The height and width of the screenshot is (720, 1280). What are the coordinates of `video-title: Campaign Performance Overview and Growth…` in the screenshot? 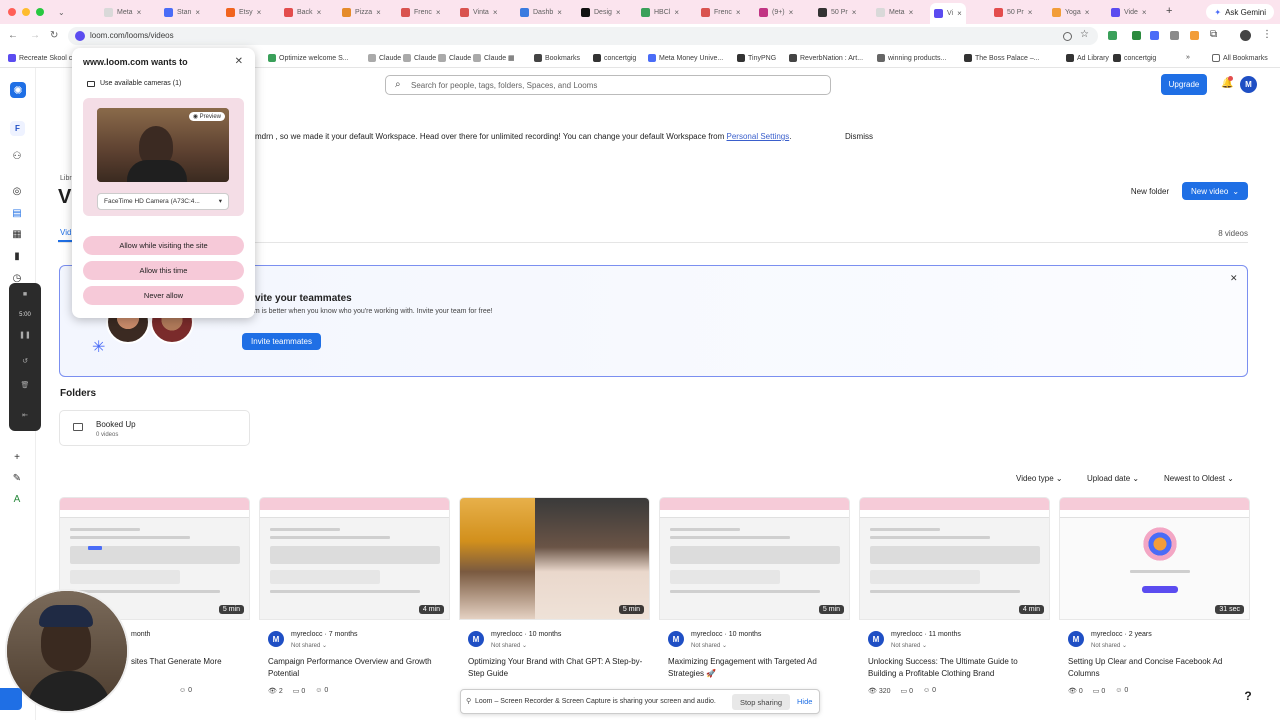 It's located at (357, 668).